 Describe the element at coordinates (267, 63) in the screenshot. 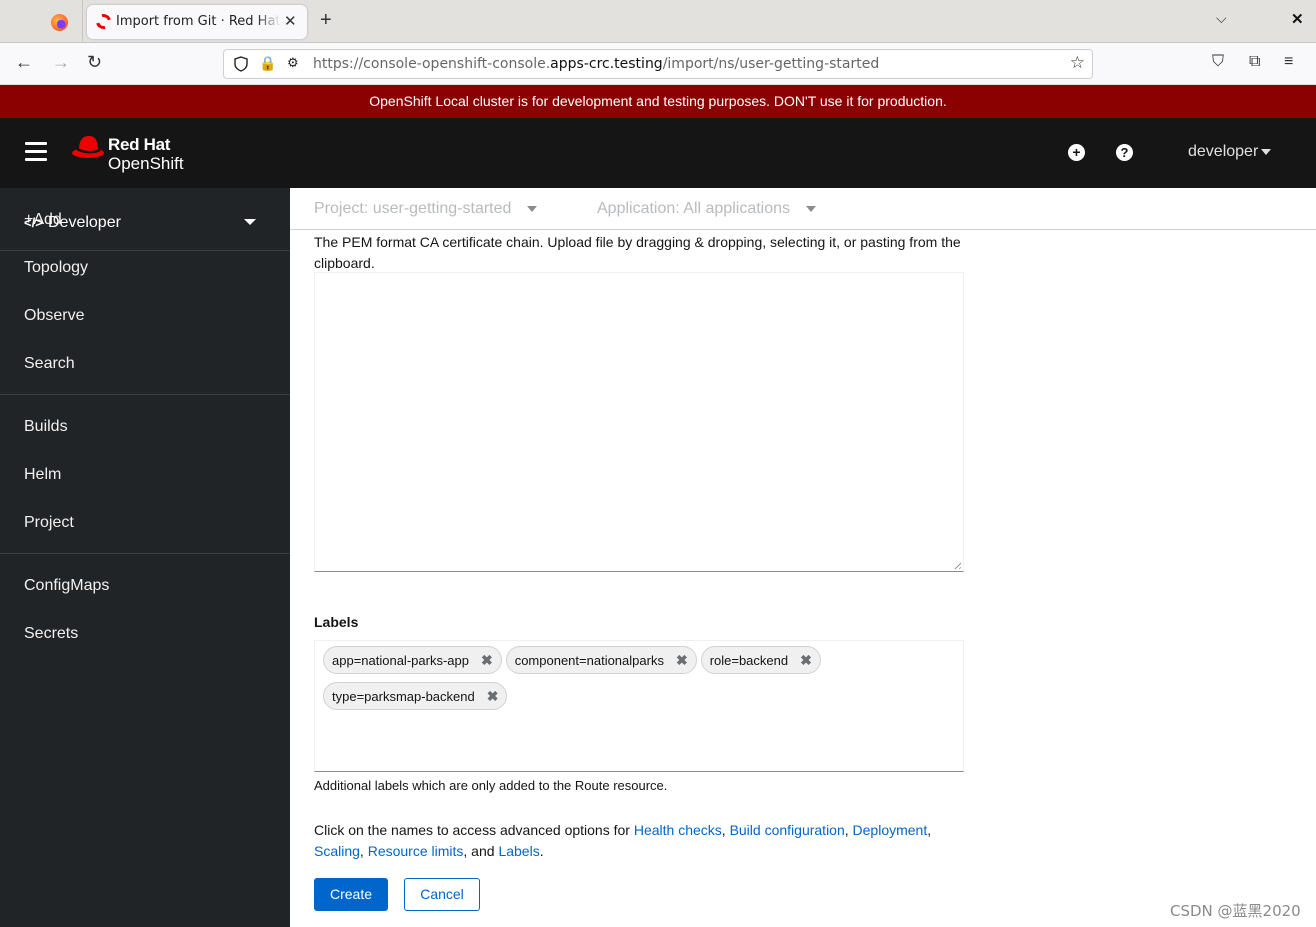

I see `insecure-lock-icon: 🔒` at that location.